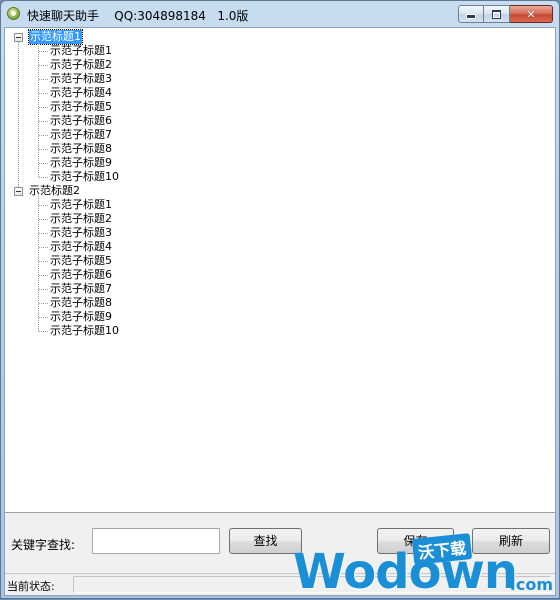 This screenshot has width=560, height=600. I want to click on minimize-button, so click(471, 14).